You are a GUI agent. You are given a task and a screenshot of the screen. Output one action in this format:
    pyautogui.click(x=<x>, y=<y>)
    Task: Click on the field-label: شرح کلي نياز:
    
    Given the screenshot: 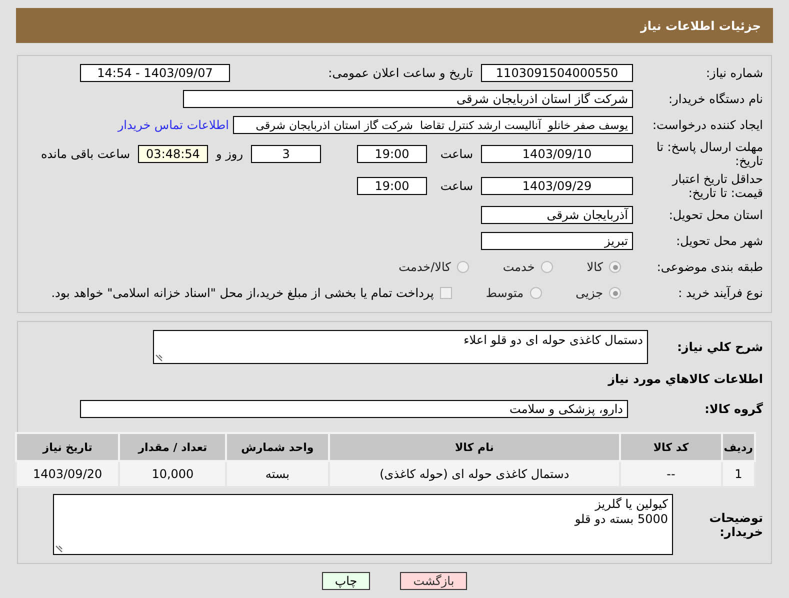 What is the action you would take?
    pyautogui.click(x=720, y=347)
    